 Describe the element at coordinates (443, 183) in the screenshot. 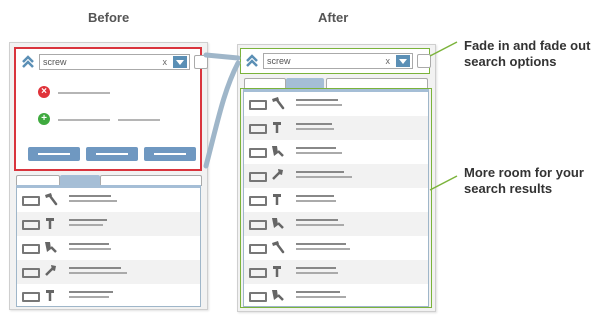

I see `room-callout-line` at that location.